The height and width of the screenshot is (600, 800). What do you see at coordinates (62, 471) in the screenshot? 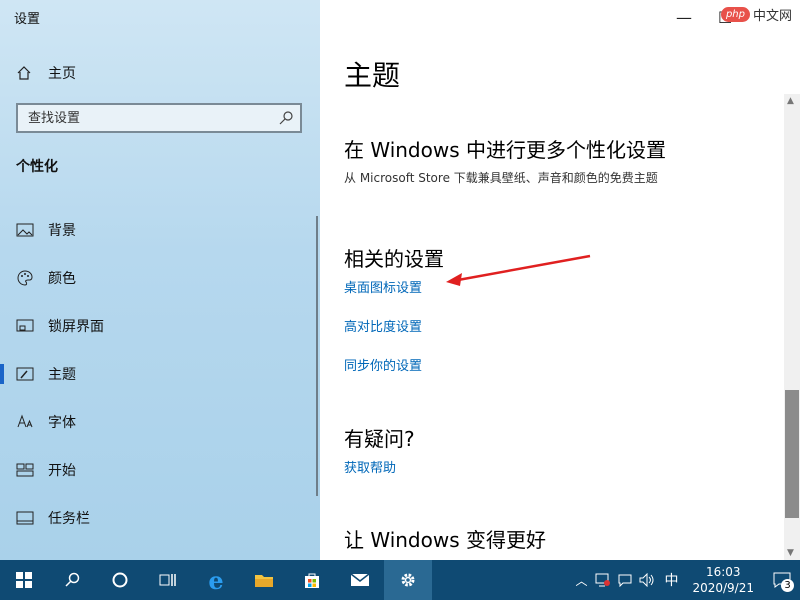
I see `sidebar-item-label: 开始` at bounding box center [62, 471].